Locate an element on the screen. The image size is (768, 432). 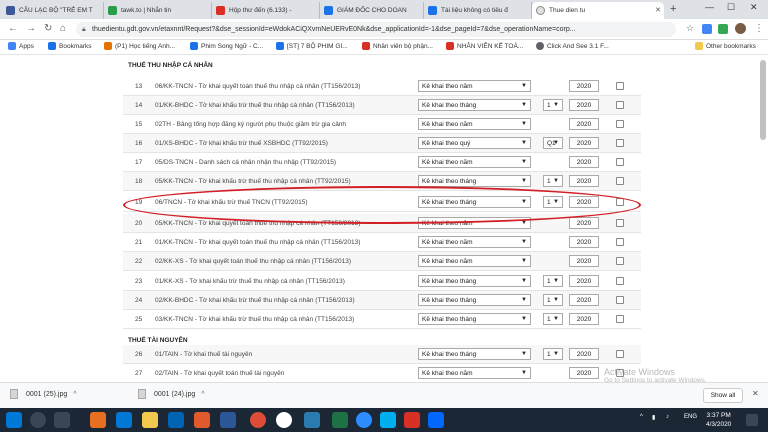
sub-period-select: Q1 ▼ is located at coordinates (553, 143).